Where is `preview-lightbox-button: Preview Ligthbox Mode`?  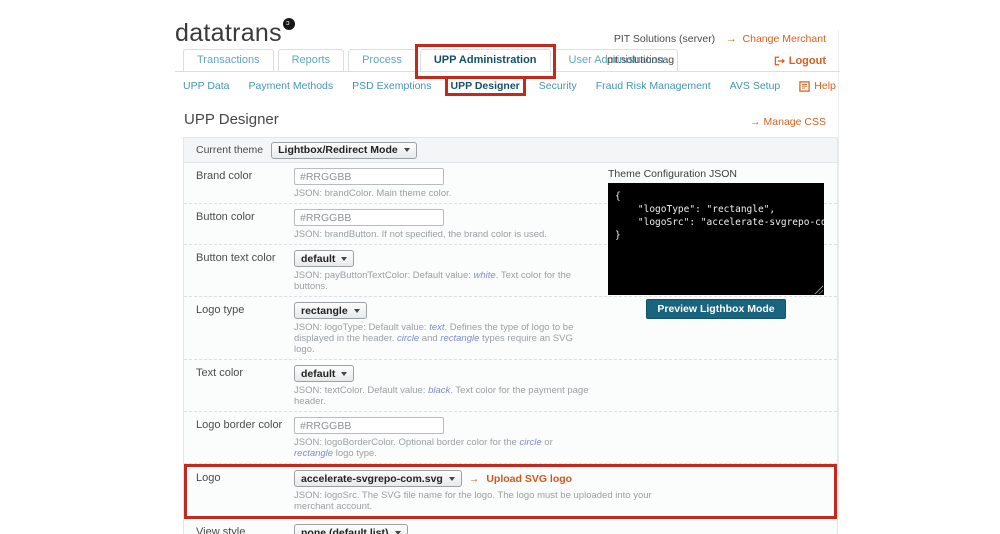
preview-lightbox-button: Preview Ligthbox Mode is located at coordinates (716, 309).